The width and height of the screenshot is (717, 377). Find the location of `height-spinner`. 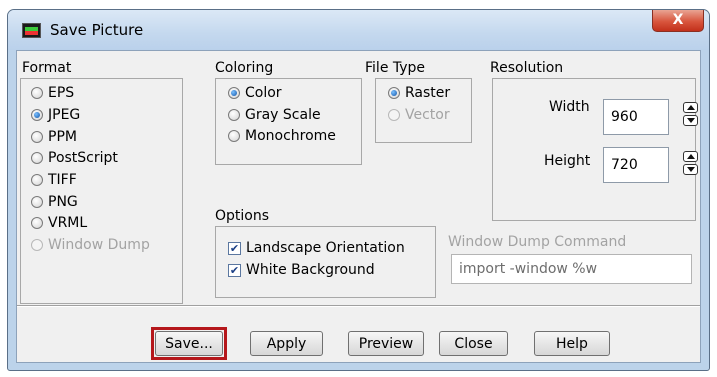

height-spinner is located at coordinates (691, 163).